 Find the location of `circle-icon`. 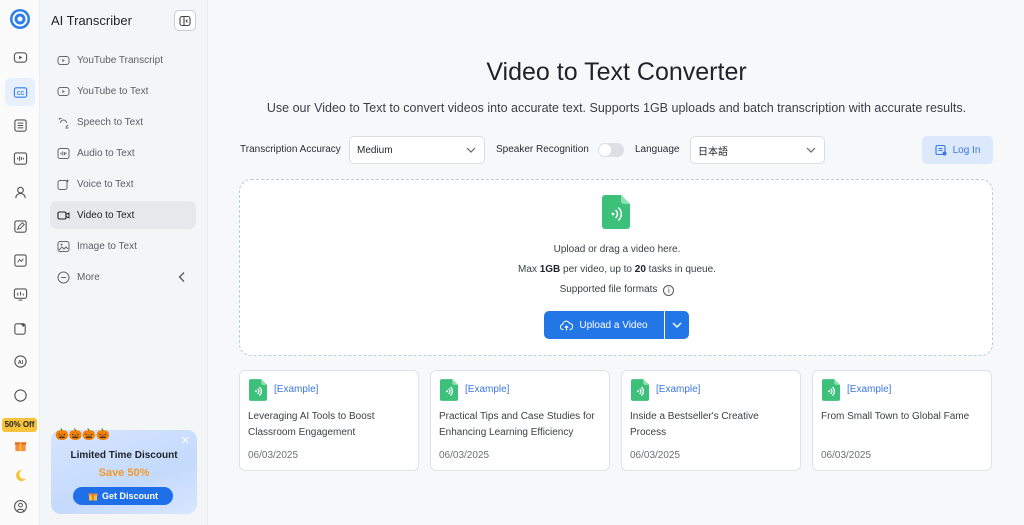

circle-icon is located at coordinates (20, 395).